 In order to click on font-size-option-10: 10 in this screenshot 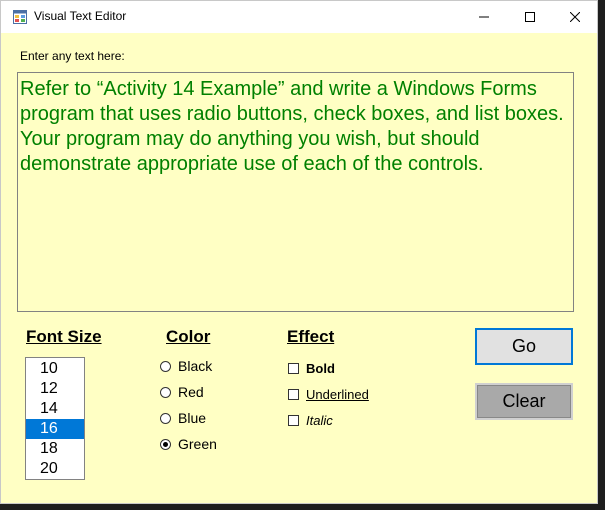, I will do `click(55, 369)`.